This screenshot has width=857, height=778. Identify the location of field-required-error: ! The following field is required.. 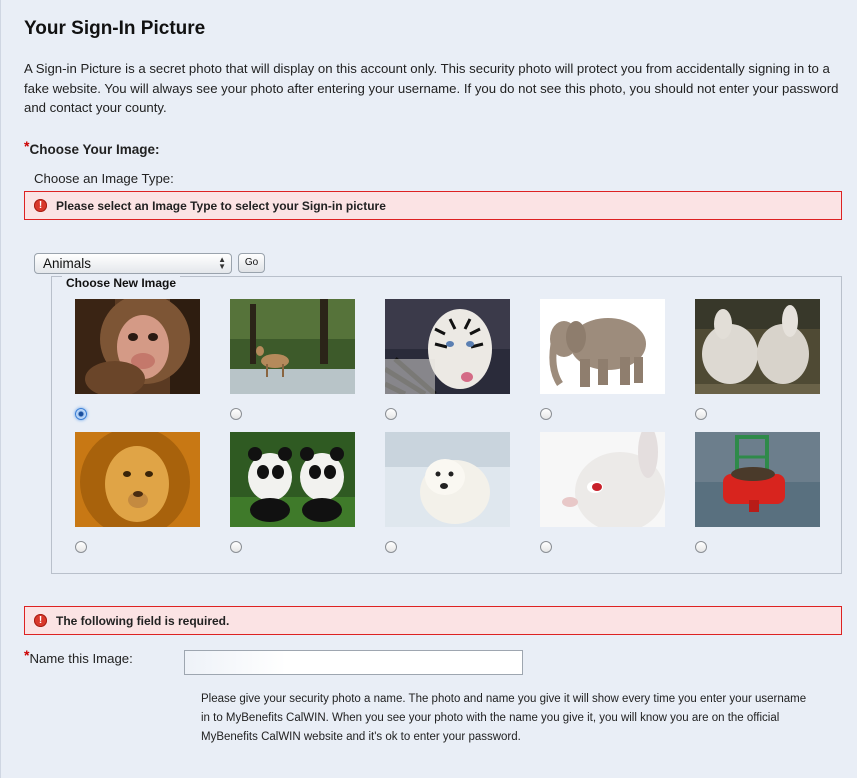
(433, 620).